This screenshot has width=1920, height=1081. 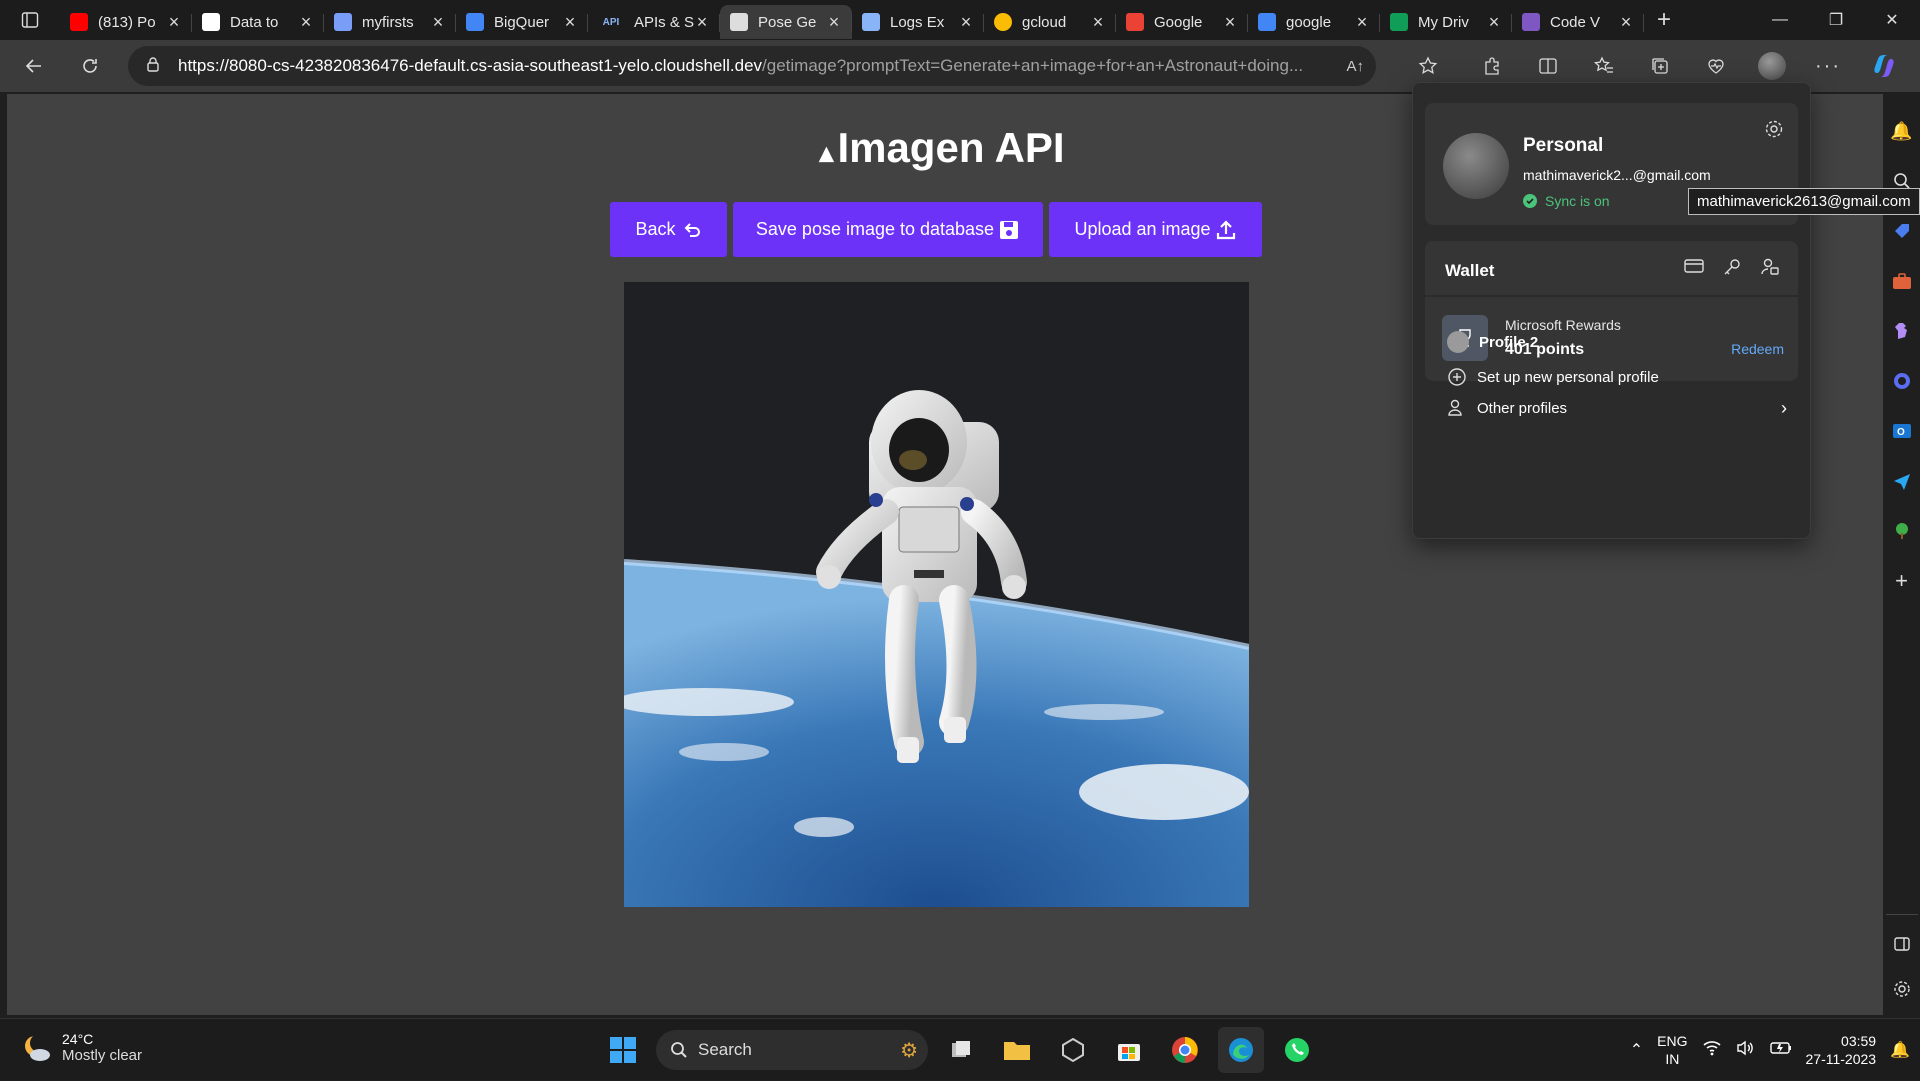 I want to click on key-icon, so click(x=1732, y=269).